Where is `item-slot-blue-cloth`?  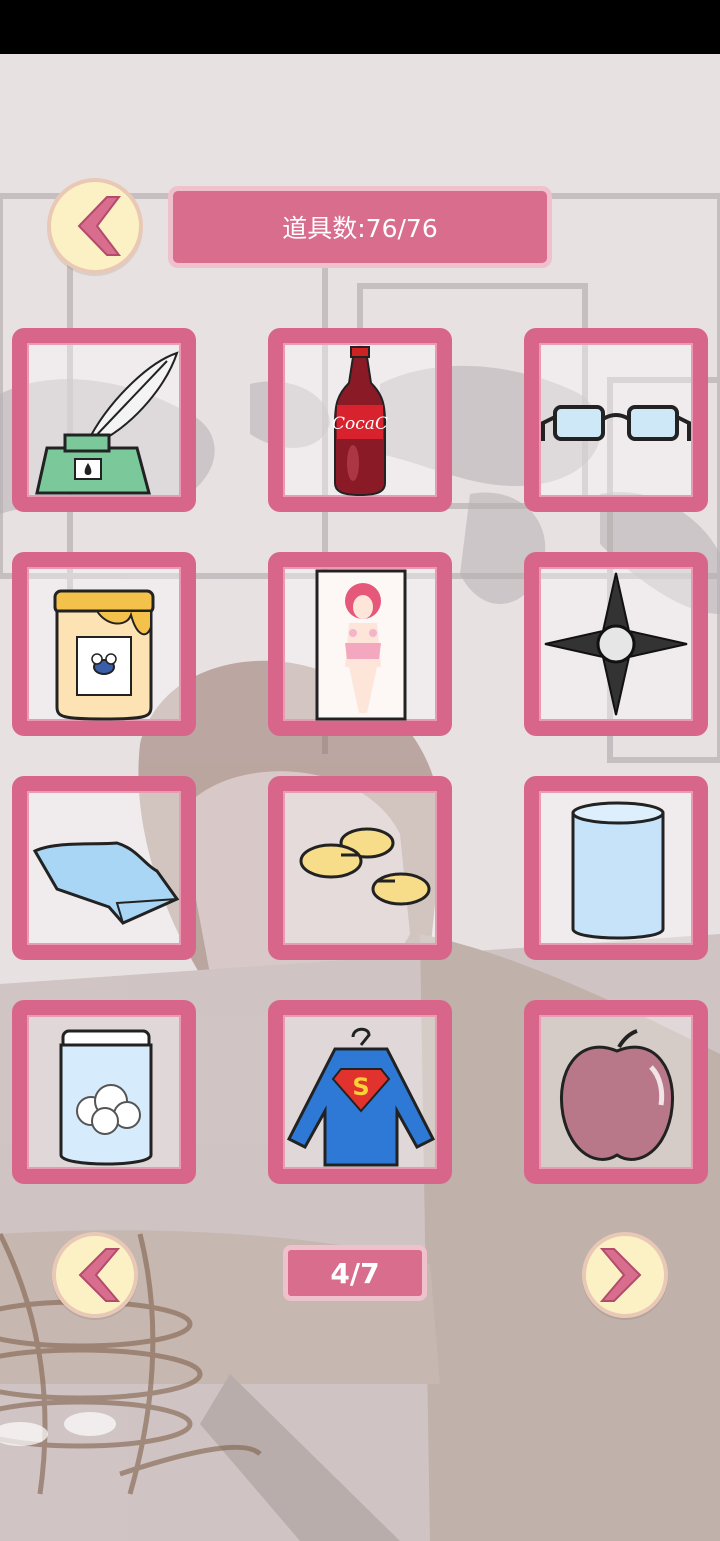 item-slot-blue-cloth is located at coordinates (104, 868).